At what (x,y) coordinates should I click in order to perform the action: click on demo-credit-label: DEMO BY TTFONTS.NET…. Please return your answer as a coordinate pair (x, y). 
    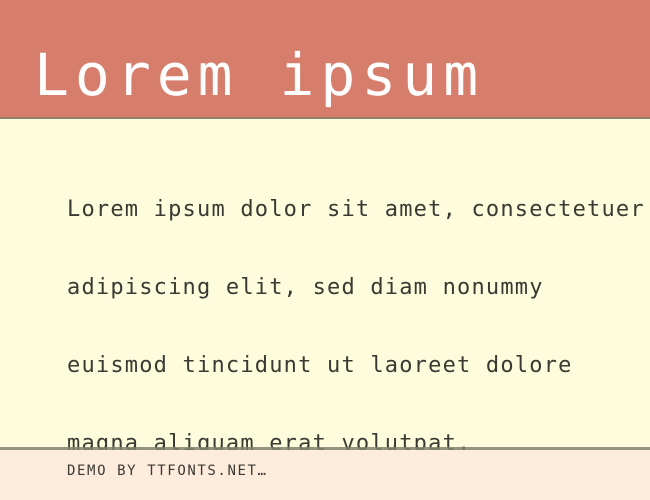
    Looking at the image, I should click on (167, 471).